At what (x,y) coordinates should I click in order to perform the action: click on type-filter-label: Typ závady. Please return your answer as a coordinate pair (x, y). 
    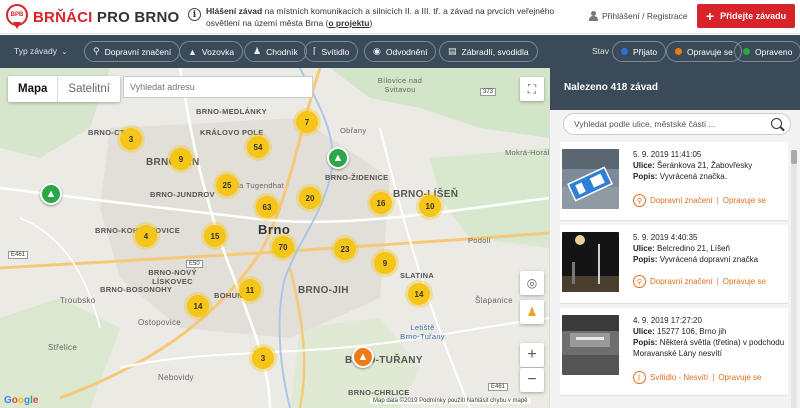
    Looking at the image, I should click on (35, 51).